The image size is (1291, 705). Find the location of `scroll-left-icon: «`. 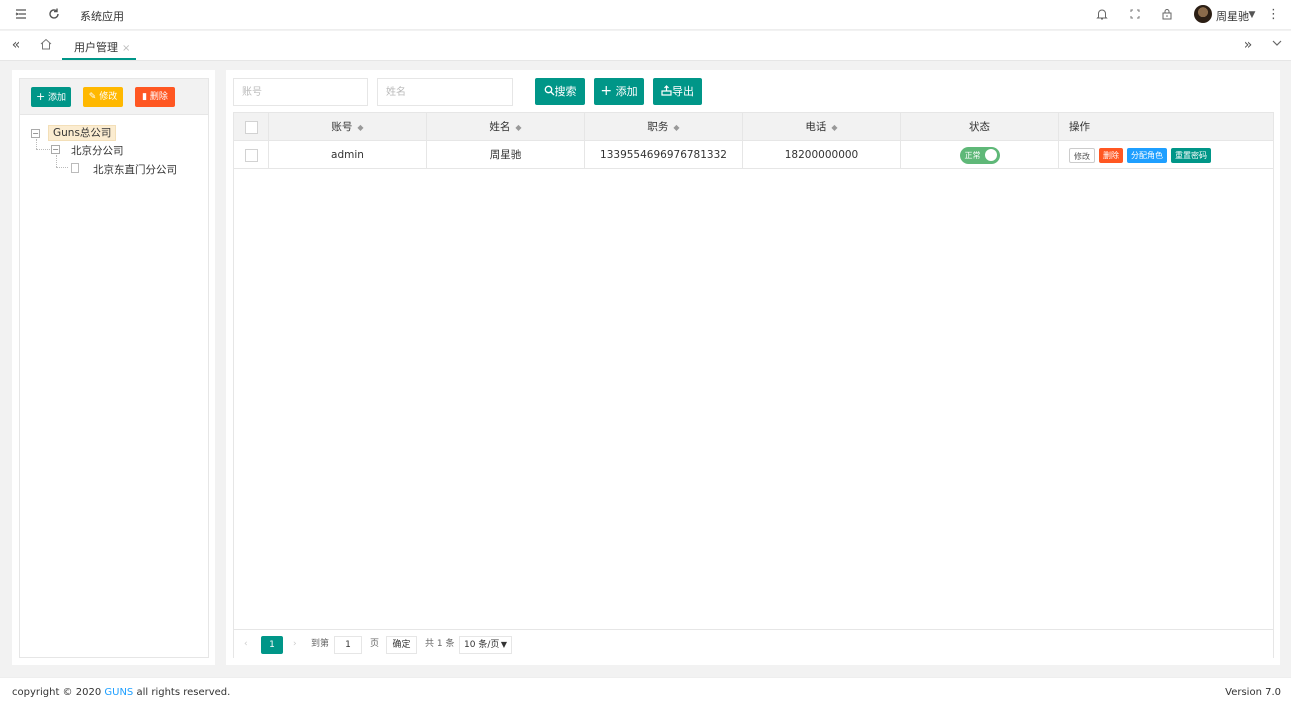

scroll-left-icon: « is located at coordinates (16, 45).